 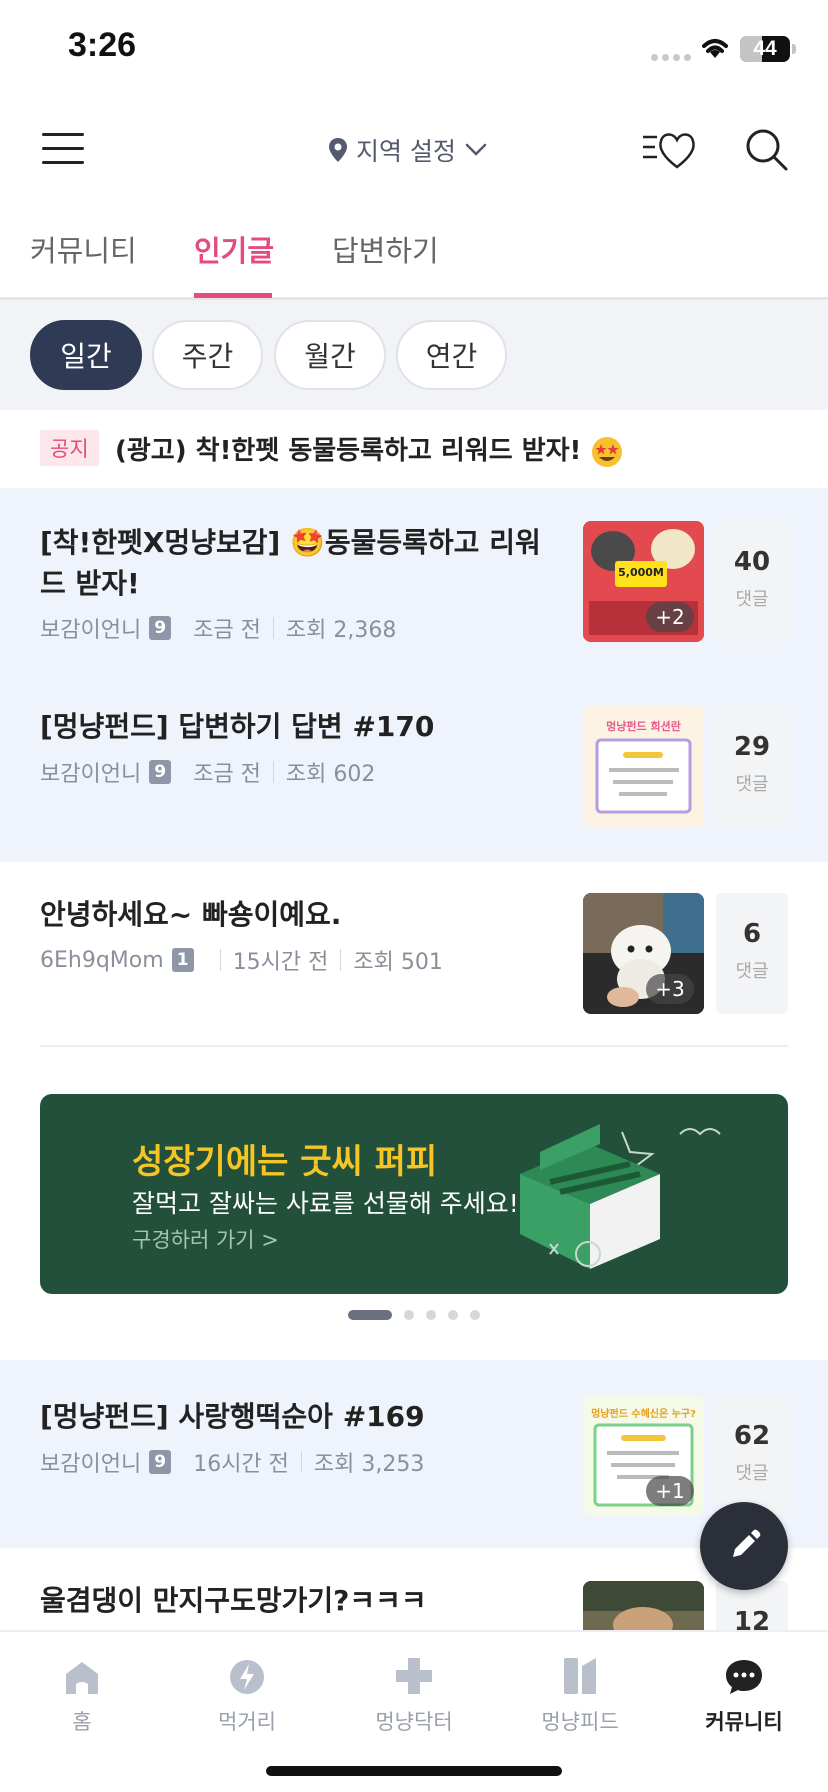 I want to click on period-filter-bar: 일간 주간 월간 연간, so click(x=414, y=355).